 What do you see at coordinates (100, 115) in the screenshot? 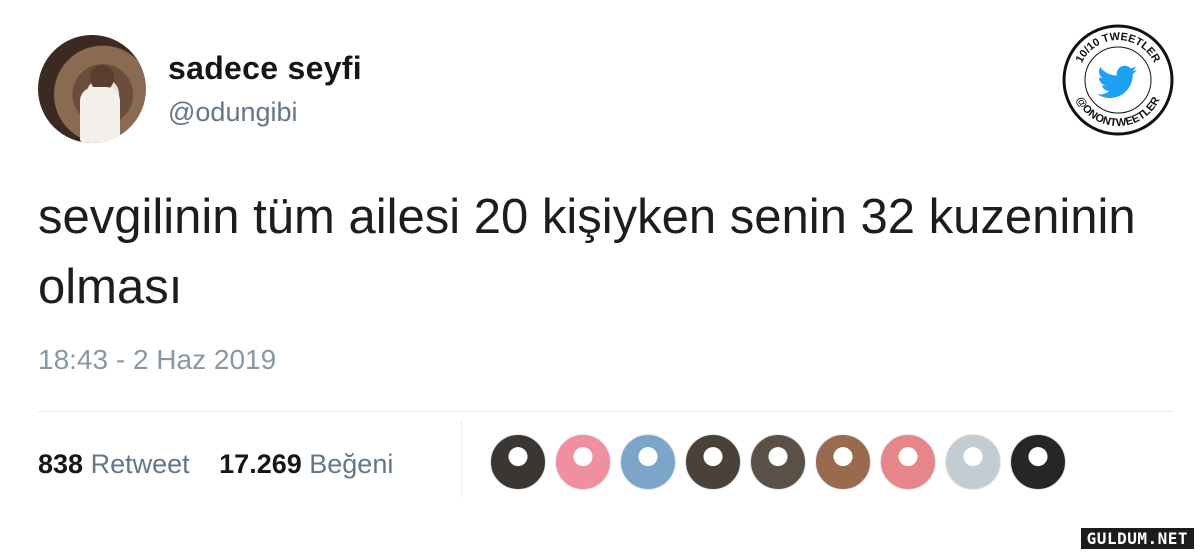
I see `avatar-shirt` at bounding box center [100, 115].